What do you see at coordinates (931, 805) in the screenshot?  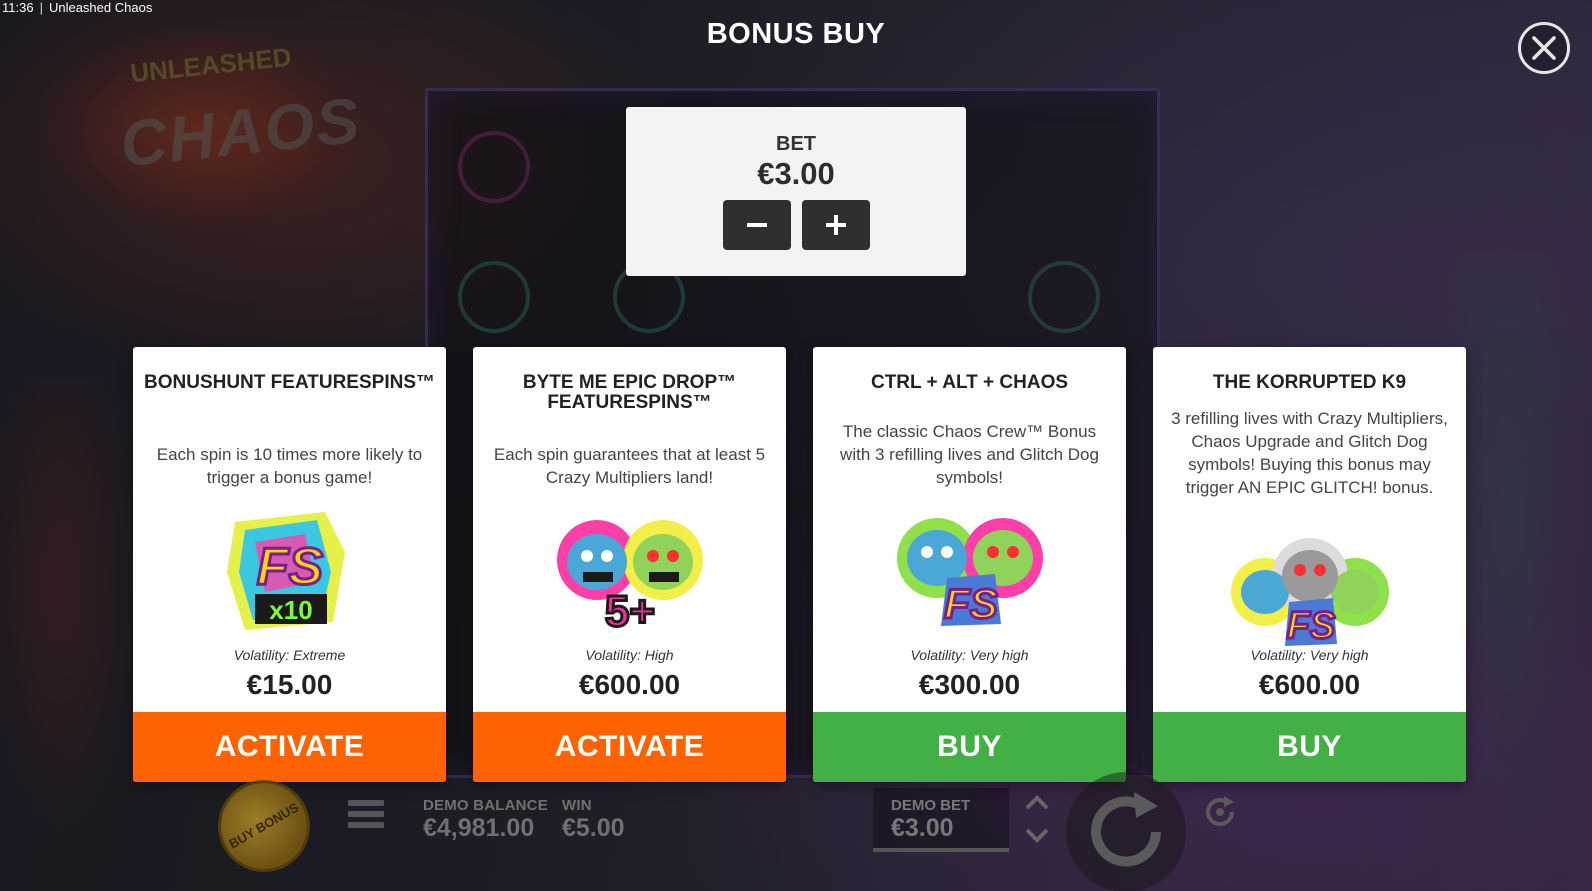 I see `demo-bet-label: DEMO BET` at bounding box center [931, 805].